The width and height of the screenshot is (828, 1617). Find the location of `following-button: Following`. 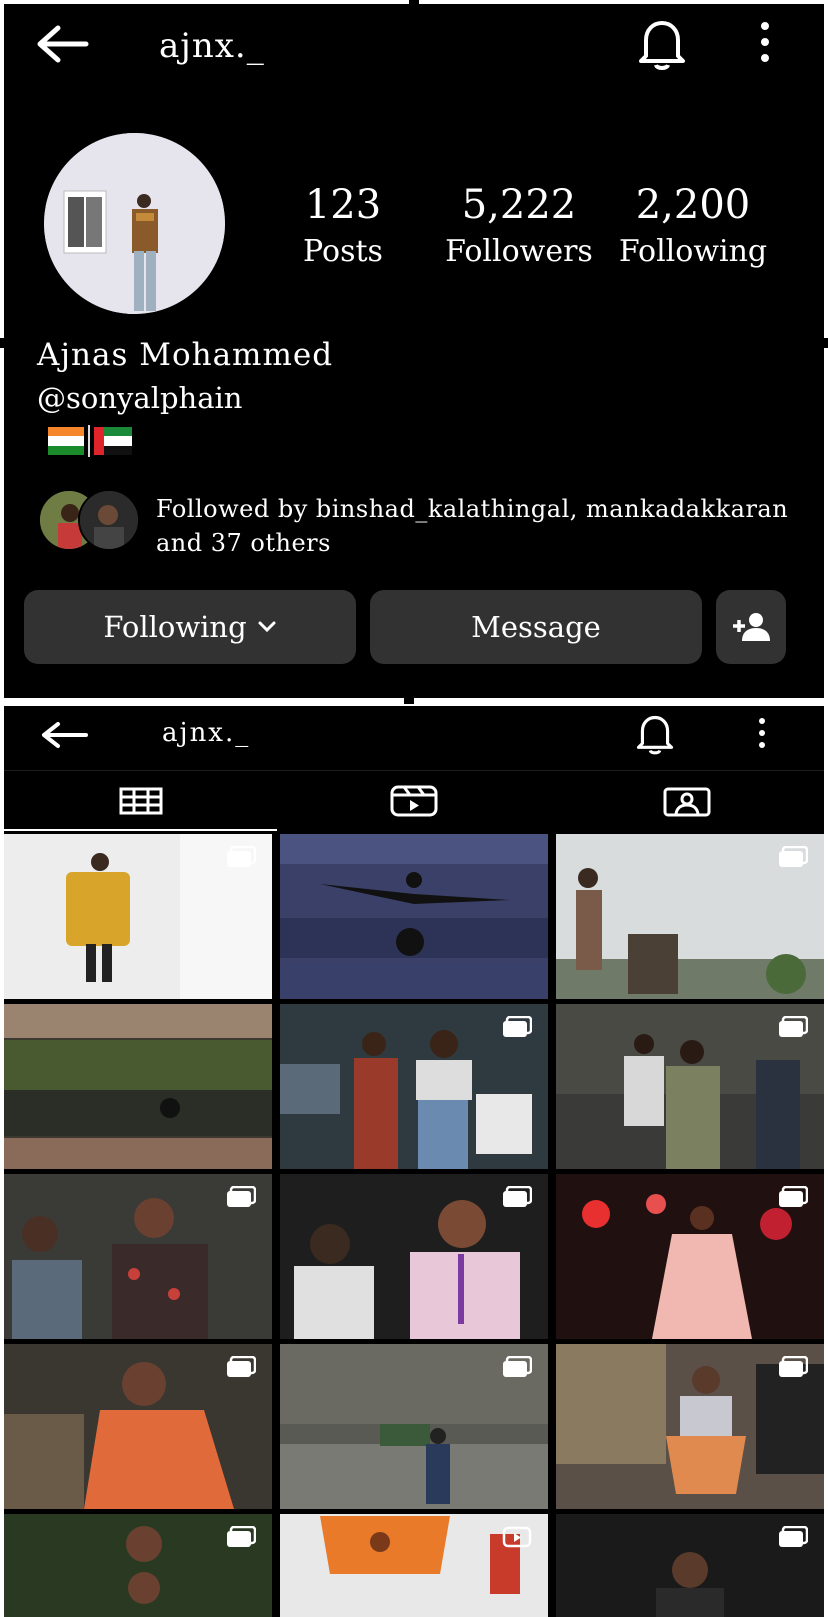

following-button: Following is located at coordinates (190, 627).